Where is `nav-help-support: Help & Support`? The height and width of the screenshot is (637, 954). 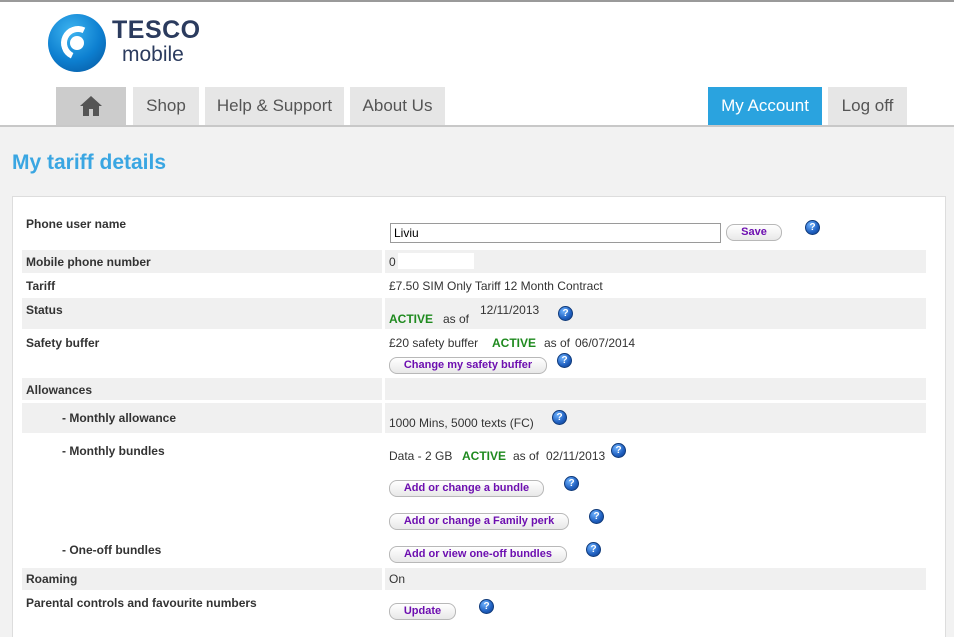
nav-help-support: Help & Support is located at coordinates (274, 106).